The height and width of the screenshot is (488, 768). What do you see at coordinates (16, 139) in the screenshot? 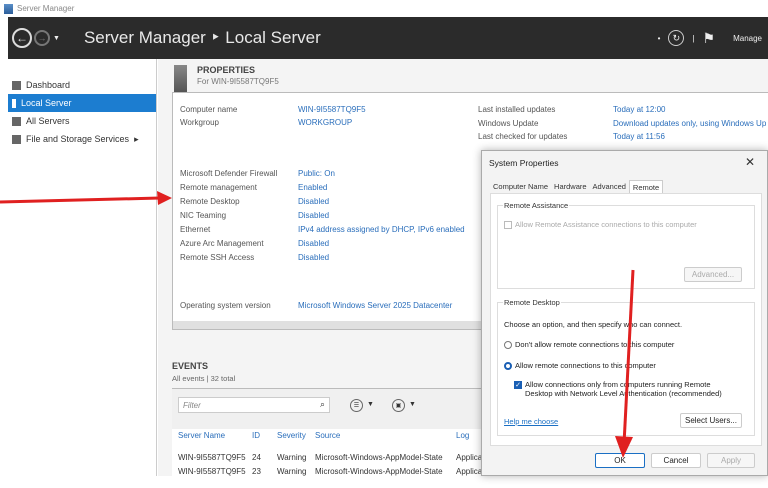
I see `storage-icon` at bounding box center [16, 139].